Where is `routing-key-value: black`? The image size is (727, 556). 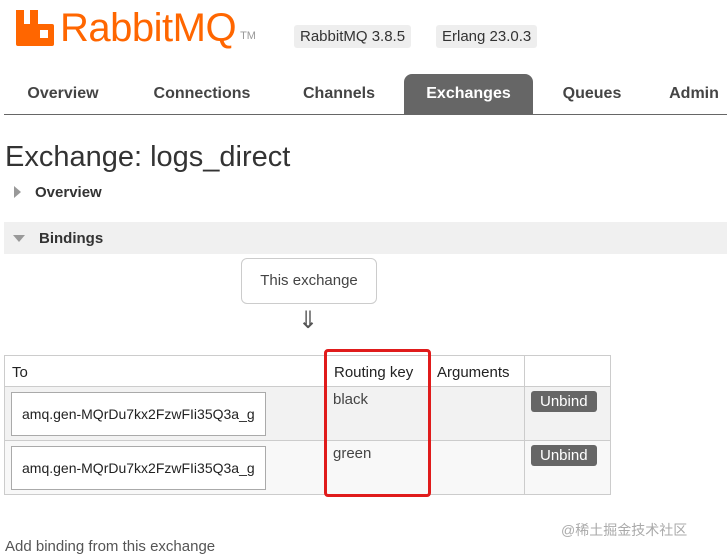 routing-key-value: black is located at coordinates (351, 399).